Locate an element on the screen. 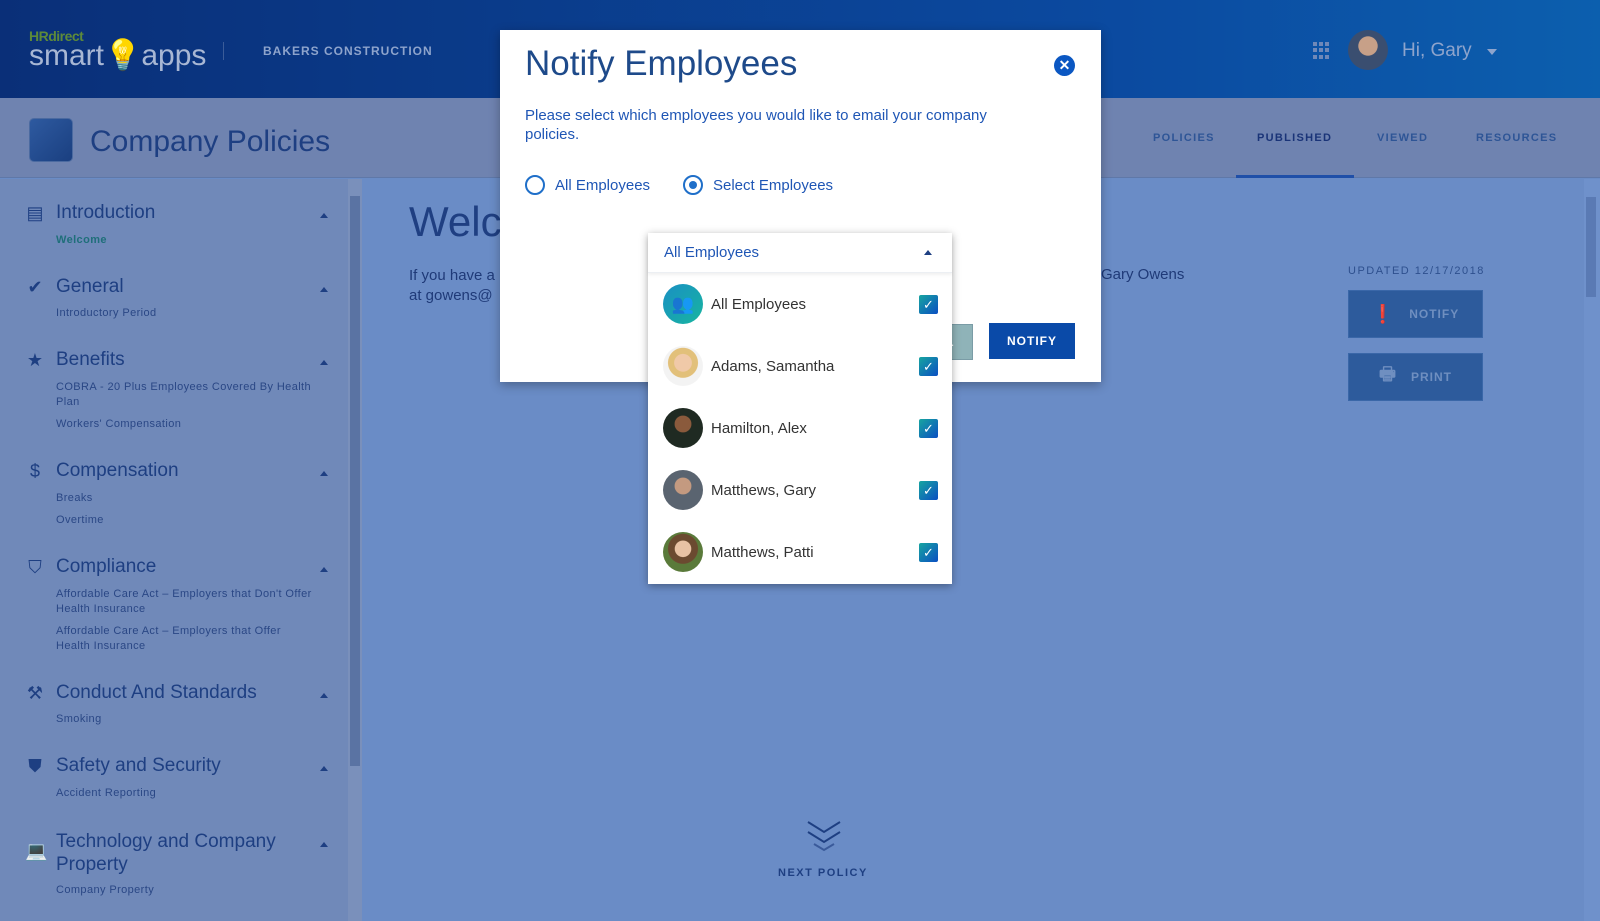  dropdown-selected-value: All Employees is located at coordinates (712, 252).